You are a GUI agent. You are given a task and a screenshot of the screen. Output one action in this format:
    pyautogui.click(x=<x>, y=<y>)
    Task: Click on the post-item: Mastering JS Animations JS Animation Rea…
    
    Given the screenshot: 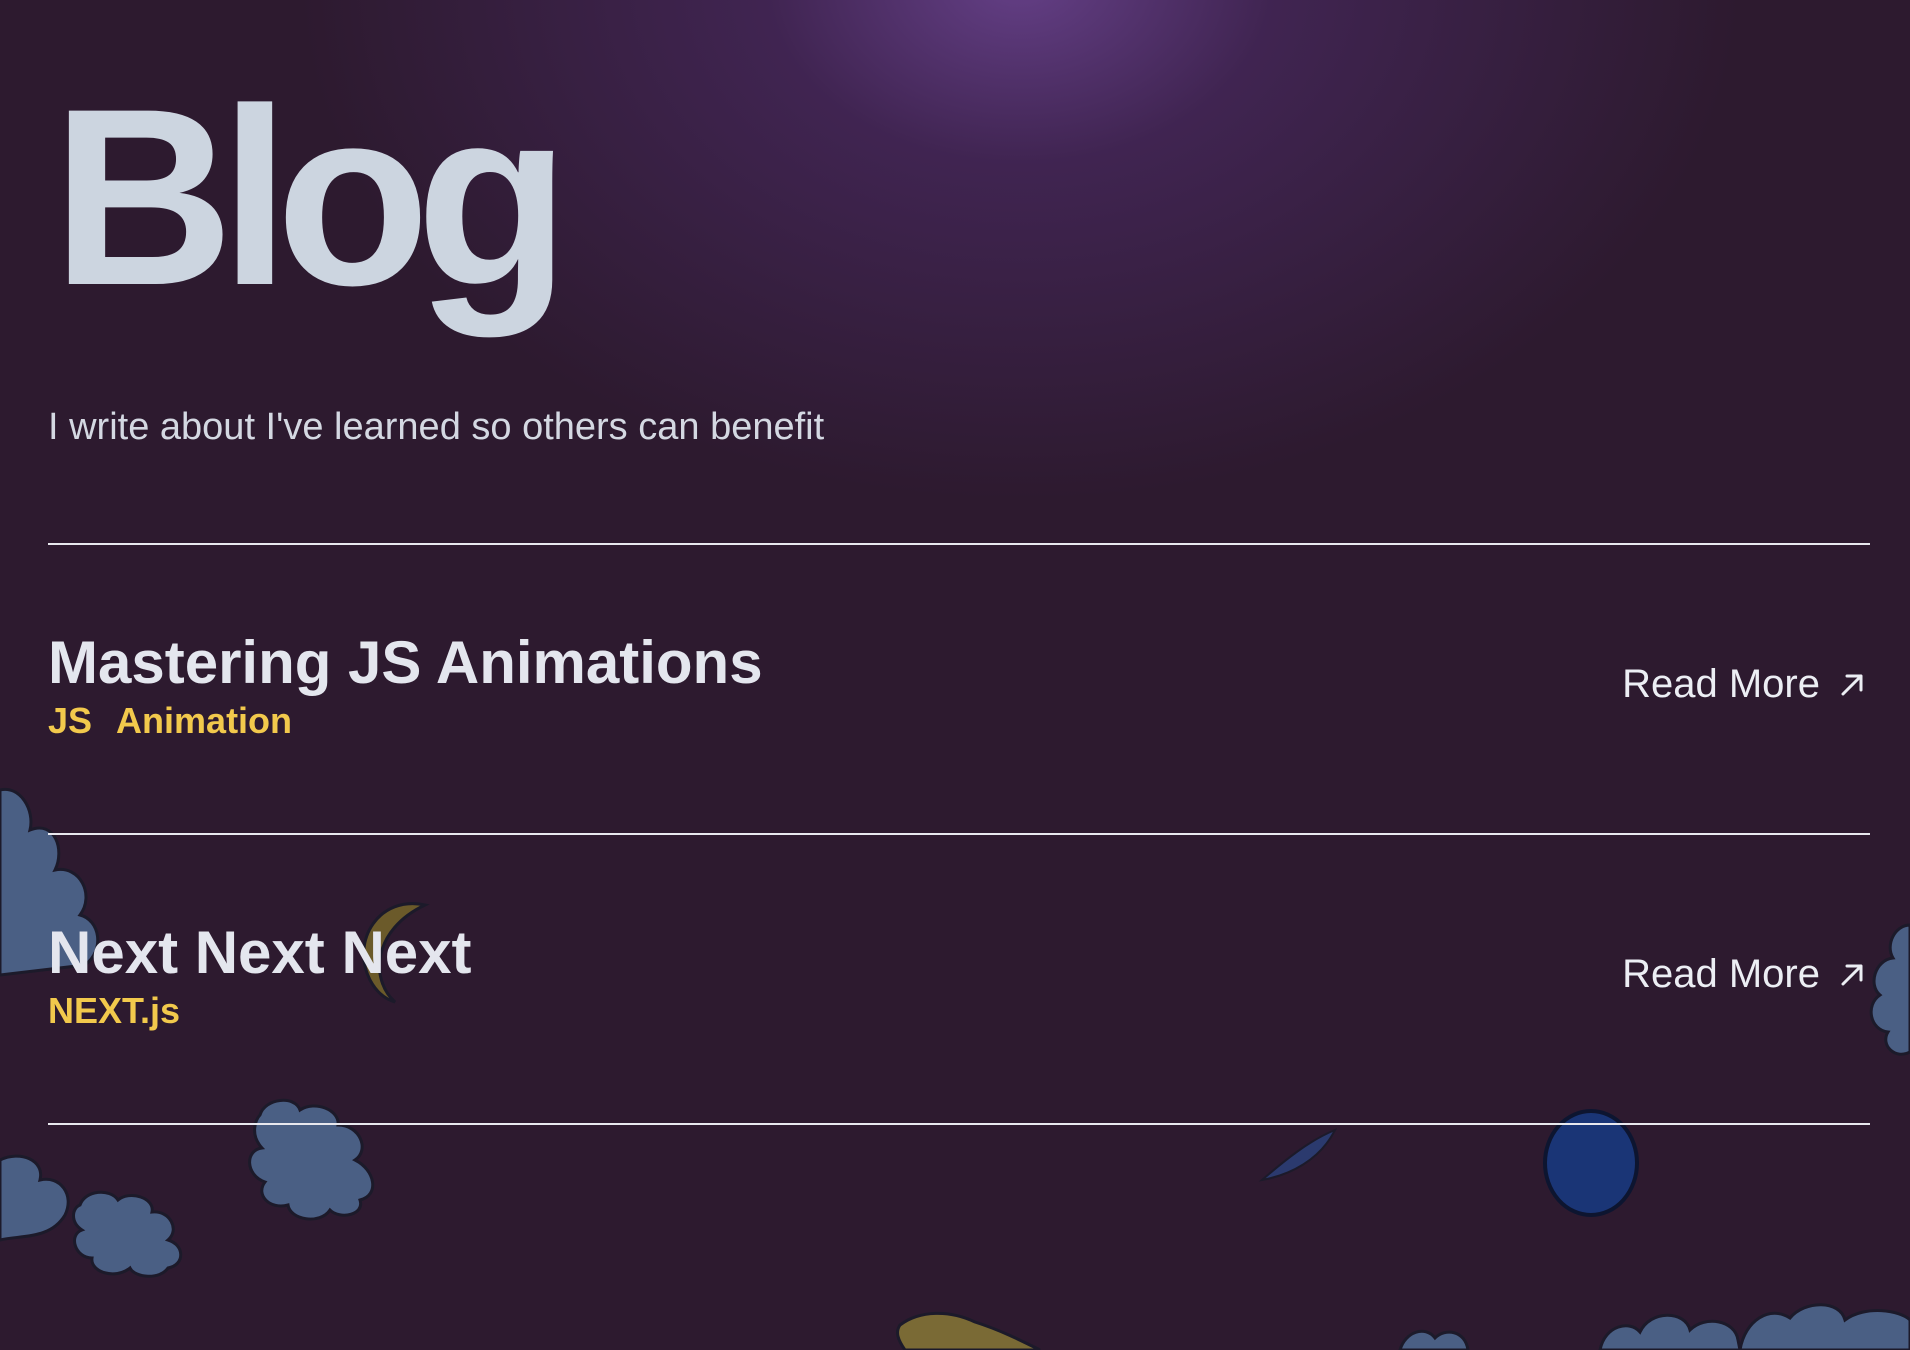 What is the action you would take?
    pyautogui.click(x=959, y=708)
    